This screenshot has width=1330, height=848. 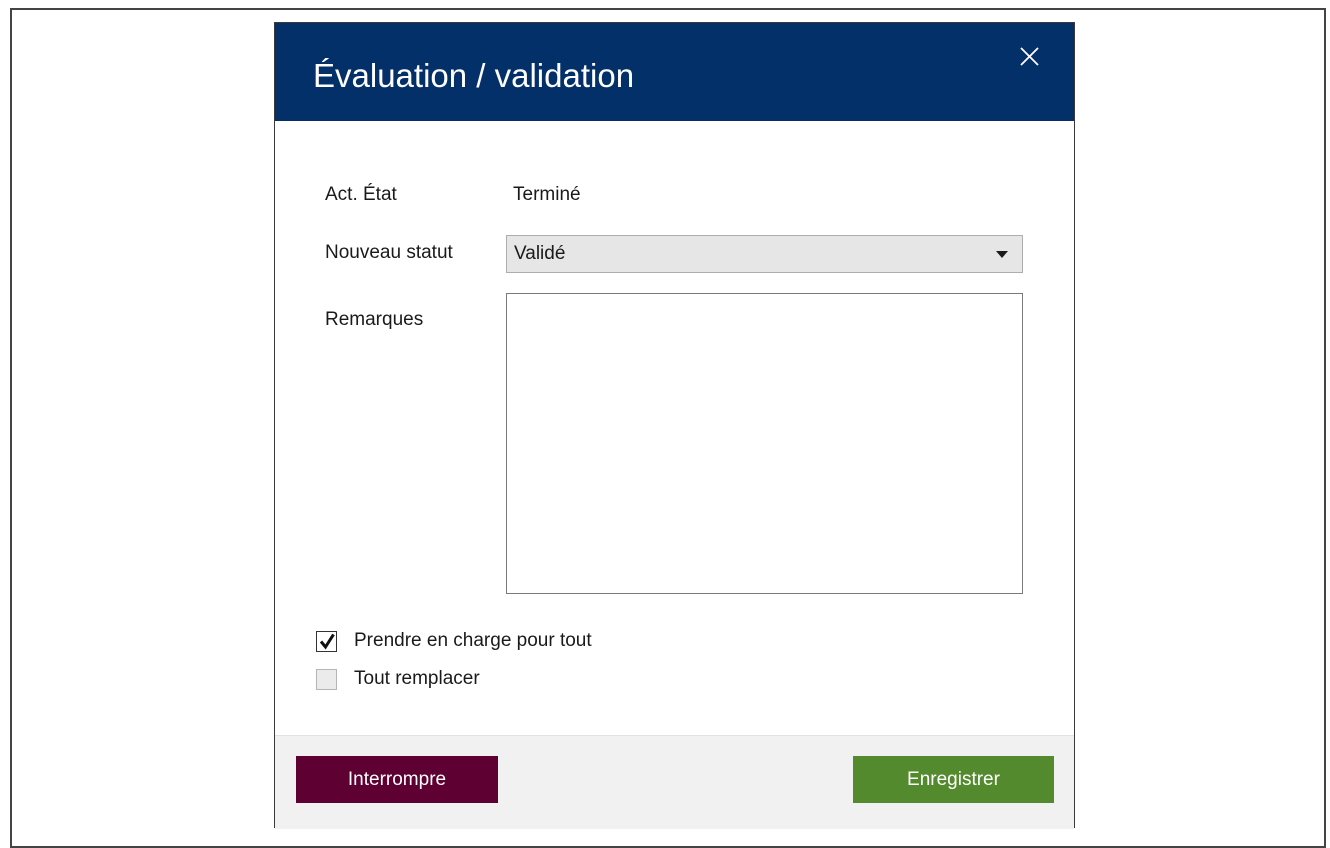 What do you see at coordinates (674, 782) in the screenshot?
I see `dialog-footer: Interrompre Enregistrer` at bounding box center [674, 782].